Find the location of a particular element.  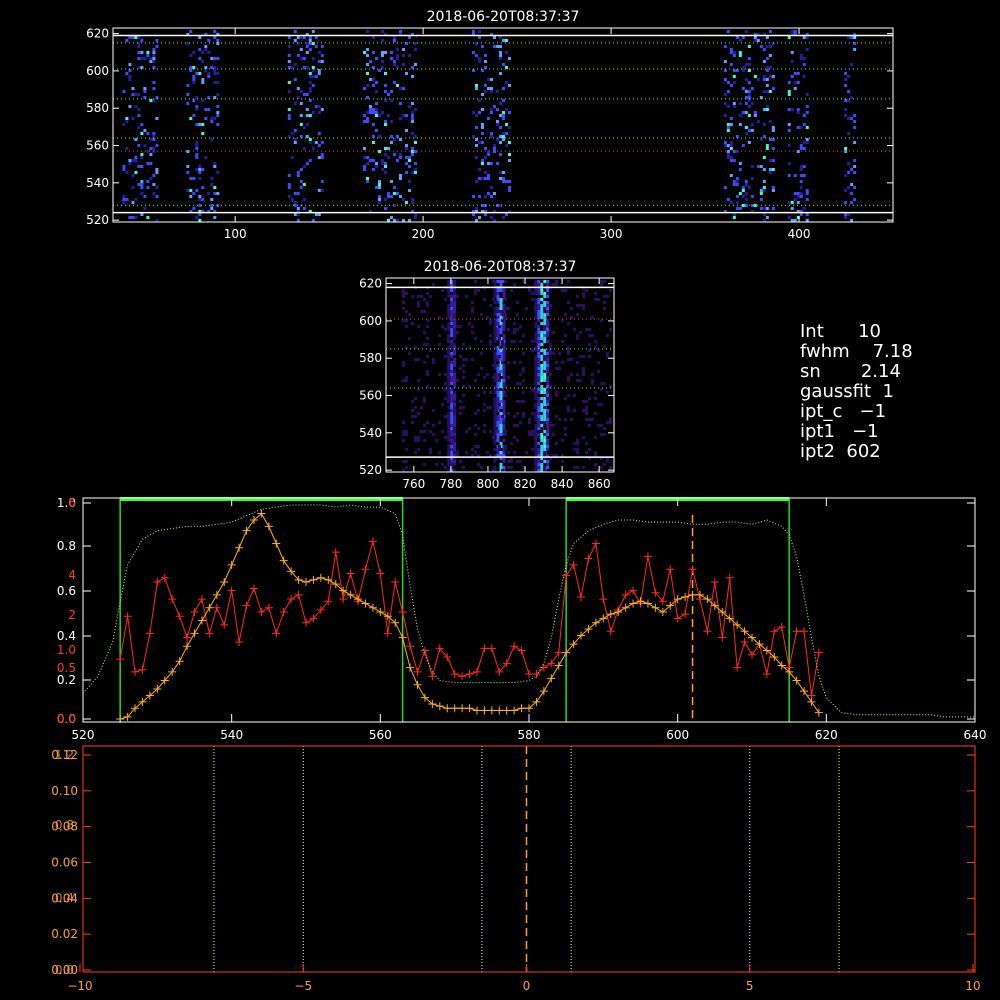

heatmap-1-ytick-label: 620 is located at coordinates (370, 284).